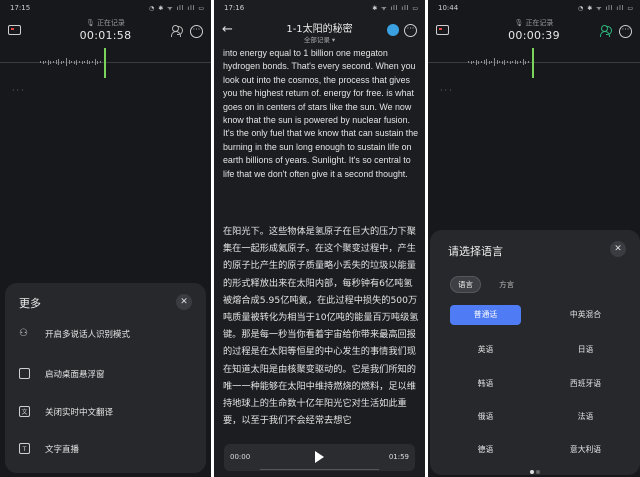 This screenshot has width=640, height=477. What do you see at coordinates (30, 303) in the screenshot?
I see `more-sheet-title: 更多` at bounding box center [30, 303].